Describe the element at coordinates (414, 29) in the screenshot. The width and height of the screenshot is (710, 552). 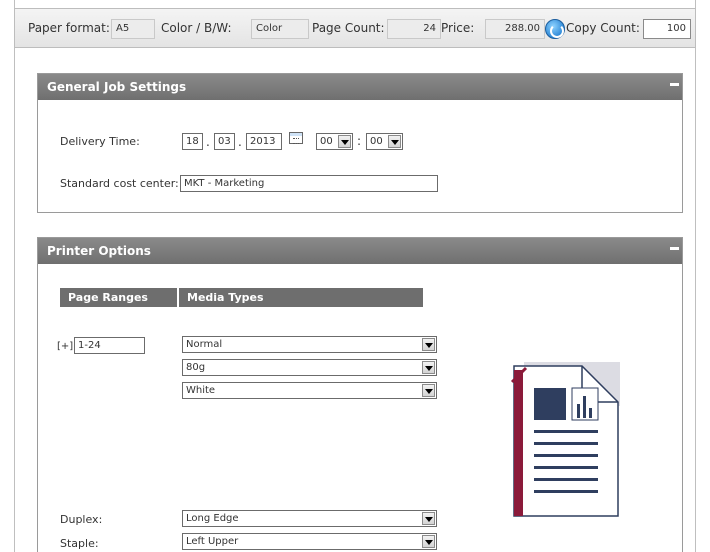
I see `page-count-field: 24` at that location.